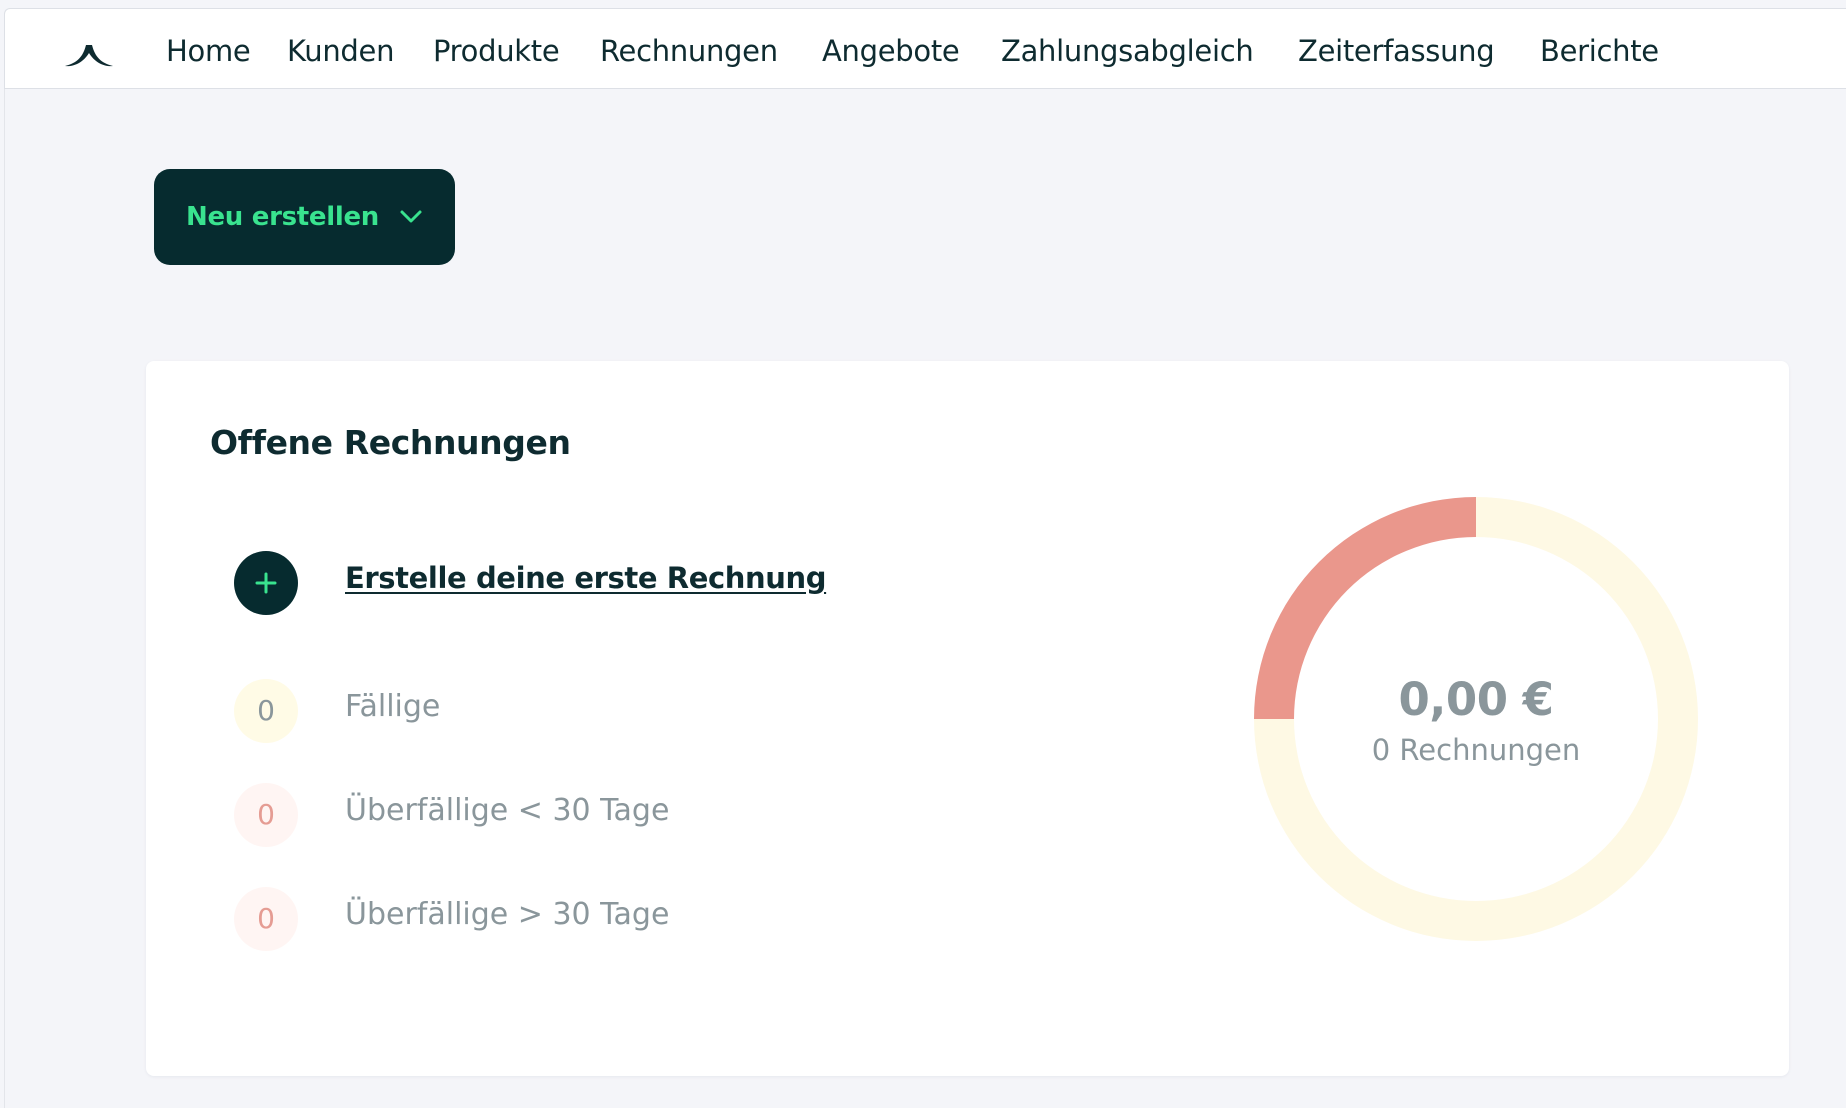  What do you see at coordinates (390, 442) in the screenshot?
I see `open-invoices-title: Offene Rechnungen` at bounding box center [390, 442].